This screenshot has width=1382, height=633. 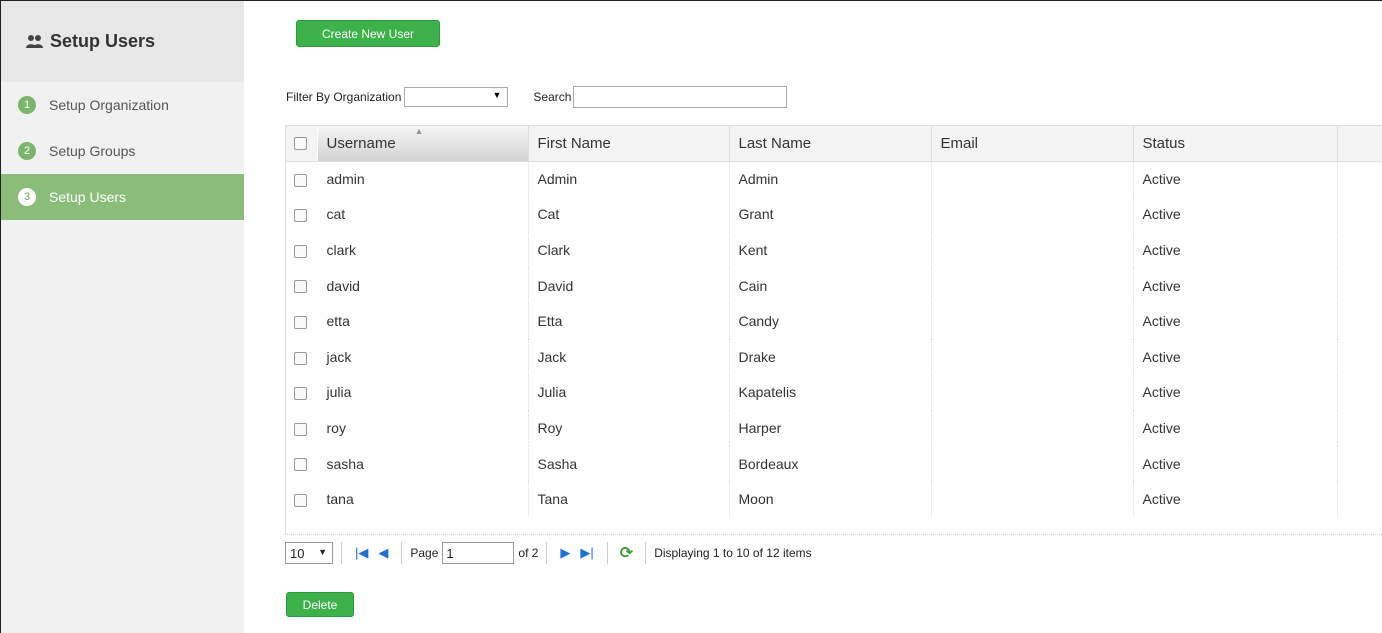 I want to click on cell-last-name: Kent, so click(x=830, y=250).